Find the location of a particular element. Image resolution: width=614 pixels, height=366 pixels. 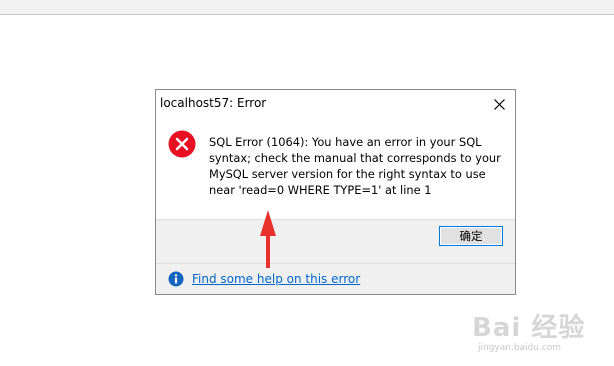

error-icon is located at coordinates (182, 144).